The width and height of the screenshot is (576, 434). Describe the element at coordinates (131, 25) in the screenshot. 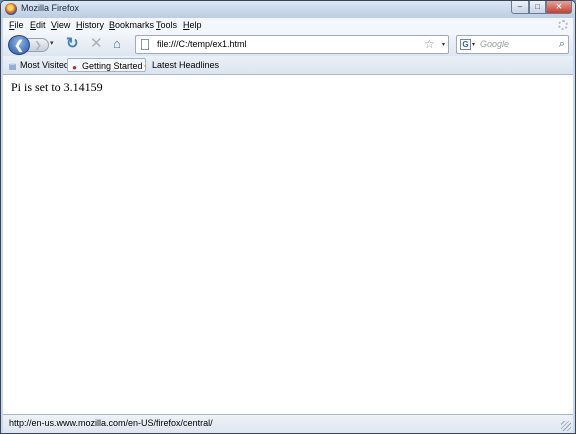

I see `menu-bookmarks: Bookmarks` at that location.